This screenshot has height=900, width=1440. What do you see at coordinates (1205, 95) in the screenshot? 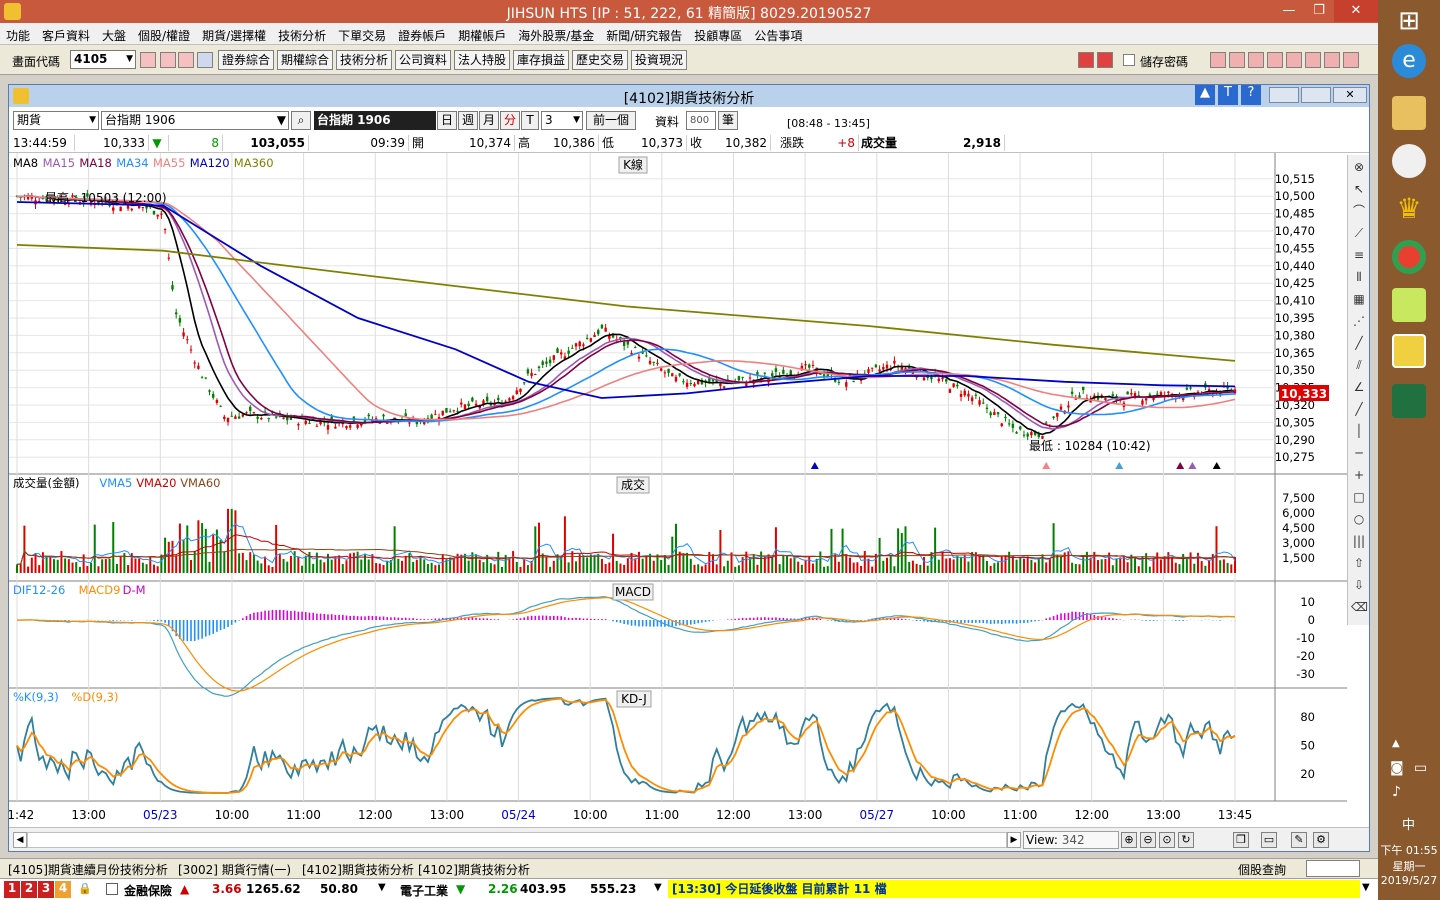
I see `arrow-up-icon: ▲` at bounding box center [1205, 95].